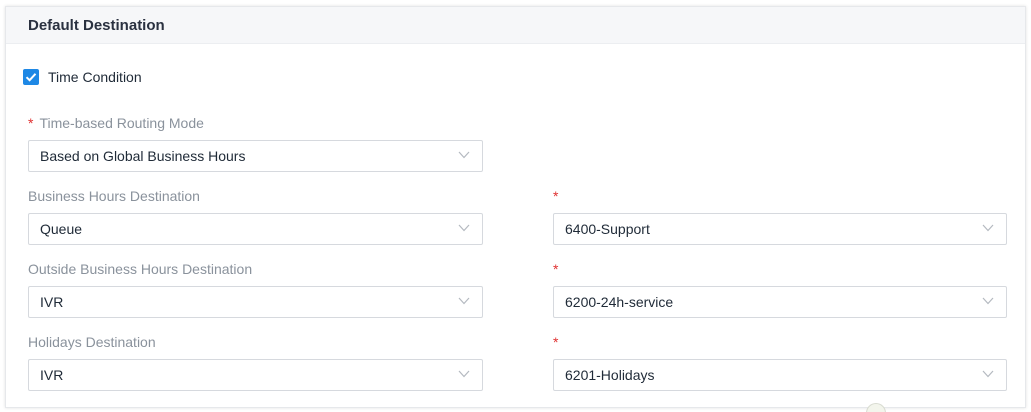  Describe the element at coordinates (607, 229) in the screenshot. I see `business-hours-target-value: 6400-Support` at that location.